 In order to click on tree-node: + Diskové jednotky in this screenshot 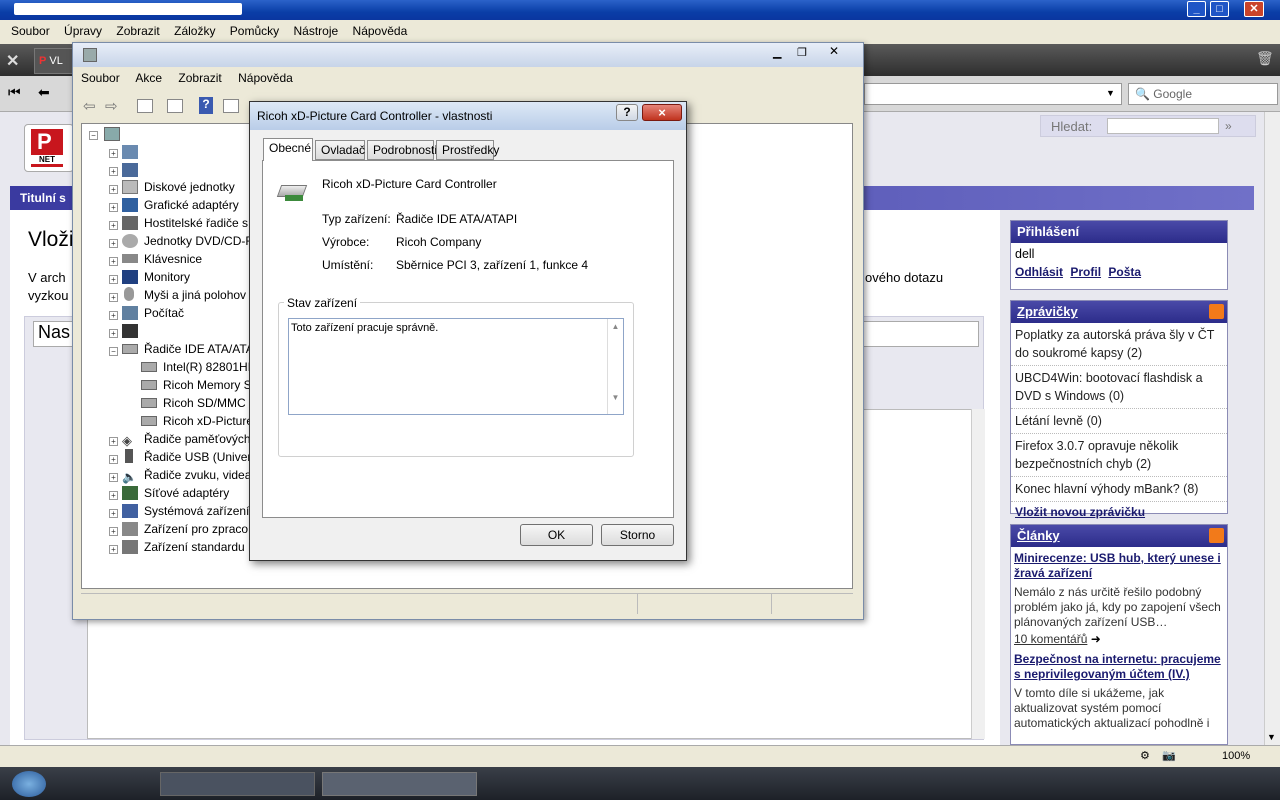, I will do `click(184, 187)`.